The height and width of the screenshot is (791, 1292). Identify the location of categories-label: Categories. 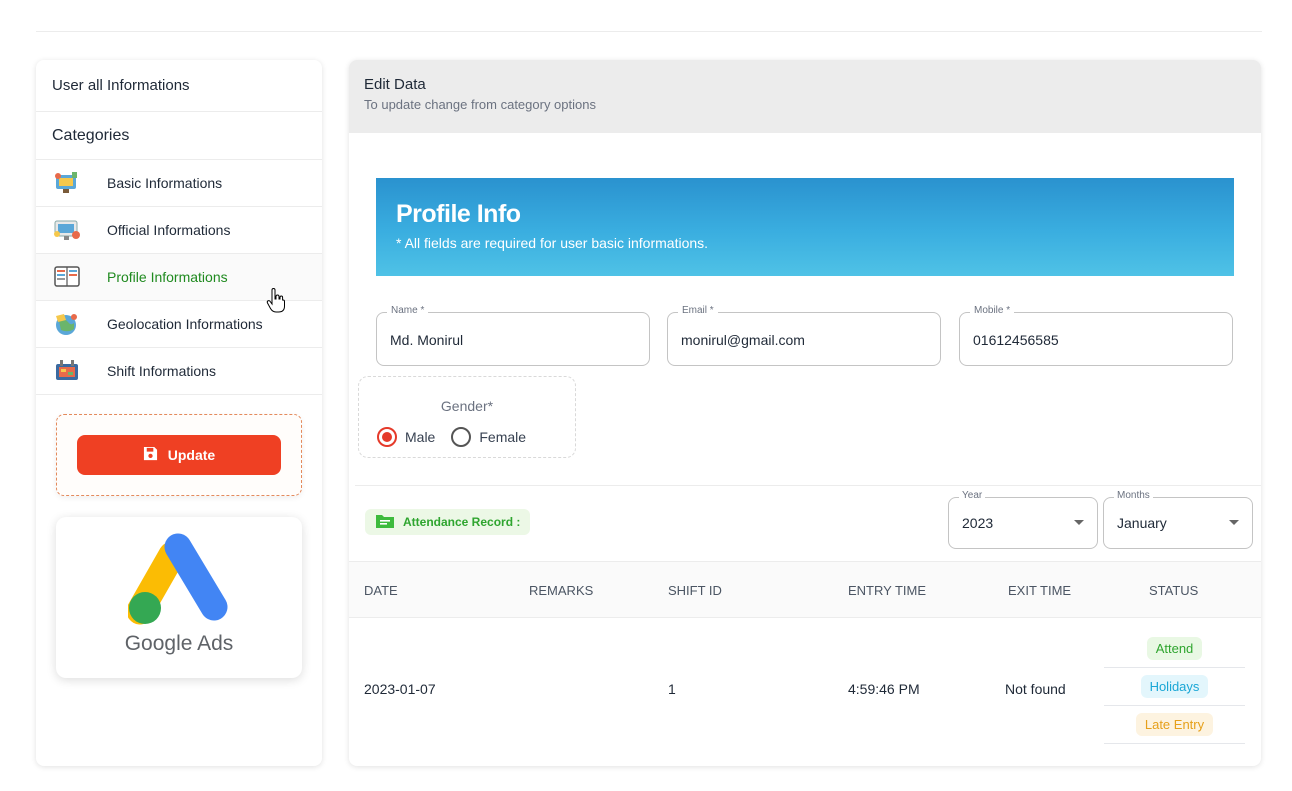
(179, 136).